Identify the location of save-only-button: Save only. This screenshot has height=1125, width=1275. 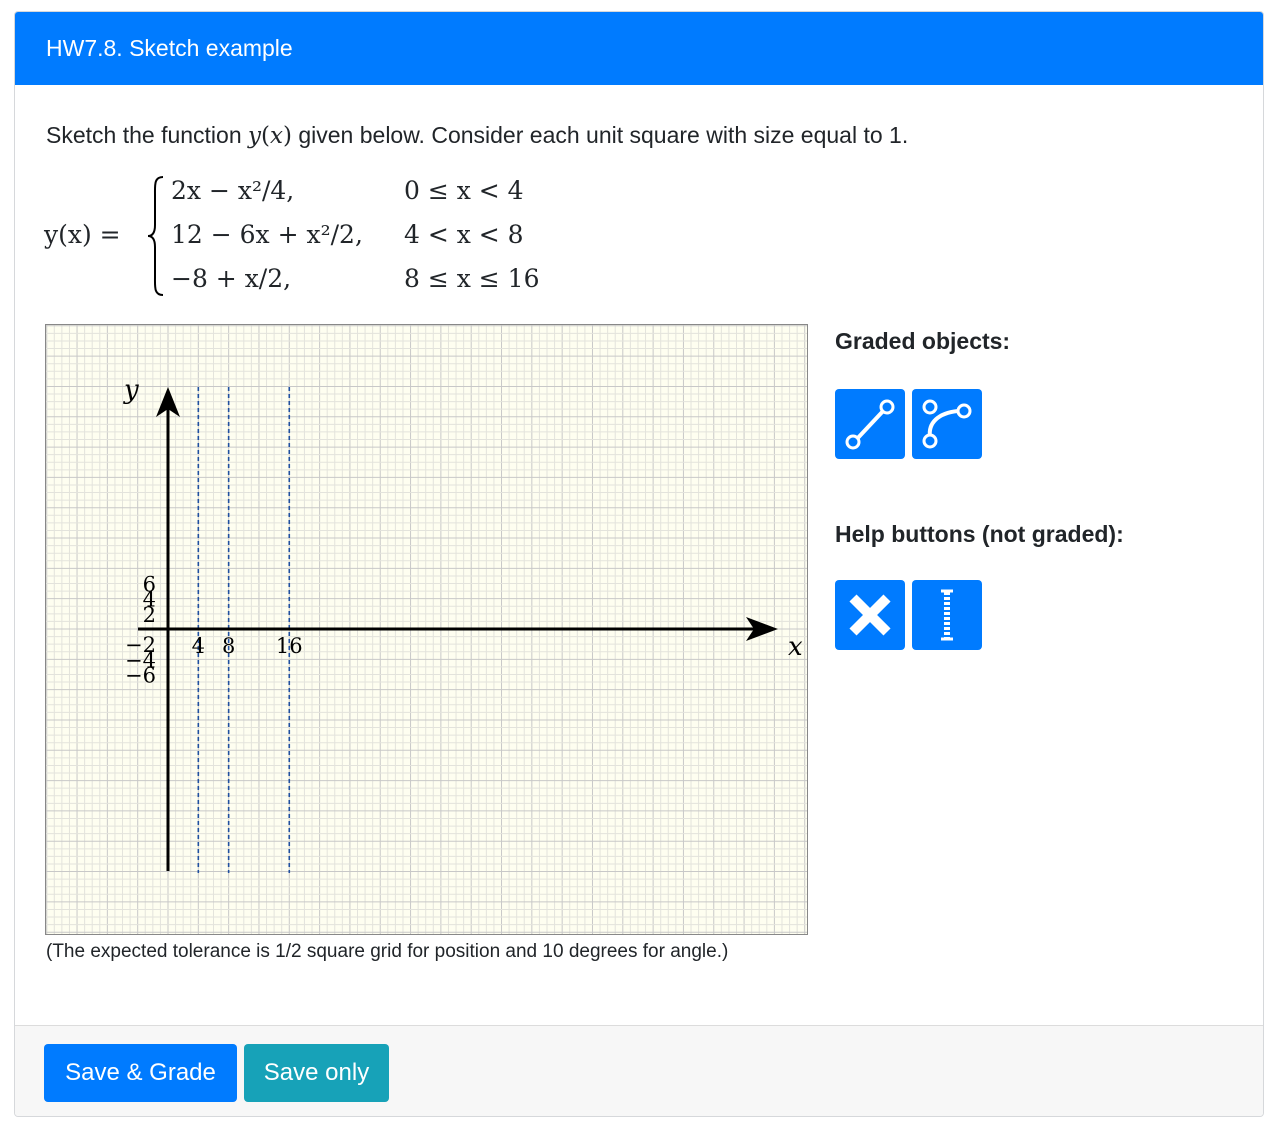
(316, 1073).